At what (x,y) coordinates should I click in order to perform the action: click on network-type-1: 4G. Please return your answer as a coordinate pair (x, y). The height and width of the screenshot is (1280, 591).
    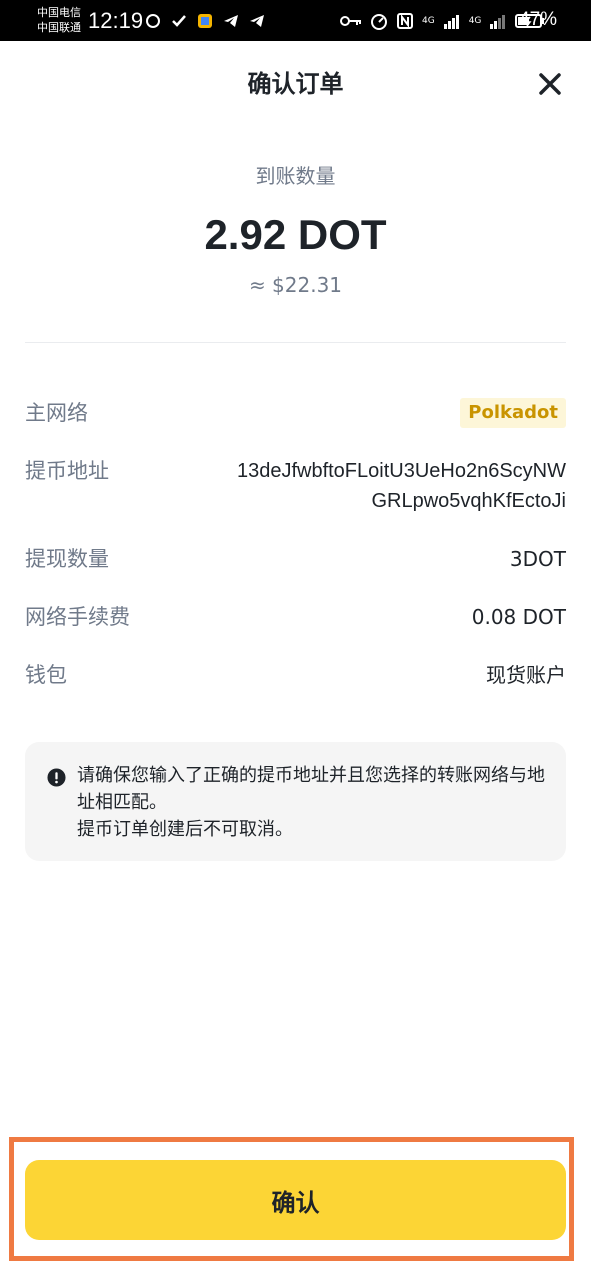
    Looking at the image, I should click on (428, 21).